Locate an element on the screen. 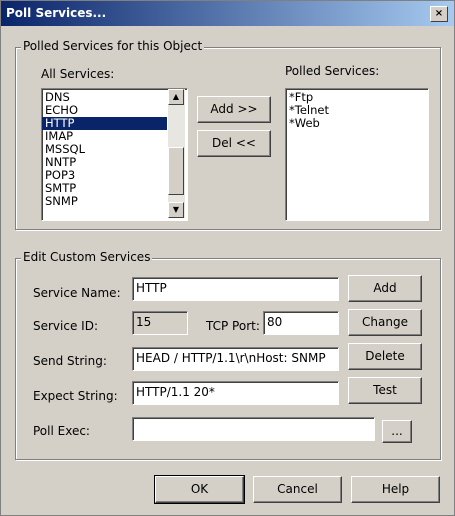  tcp-port-field: 80 is located at coordinates (301, 323).